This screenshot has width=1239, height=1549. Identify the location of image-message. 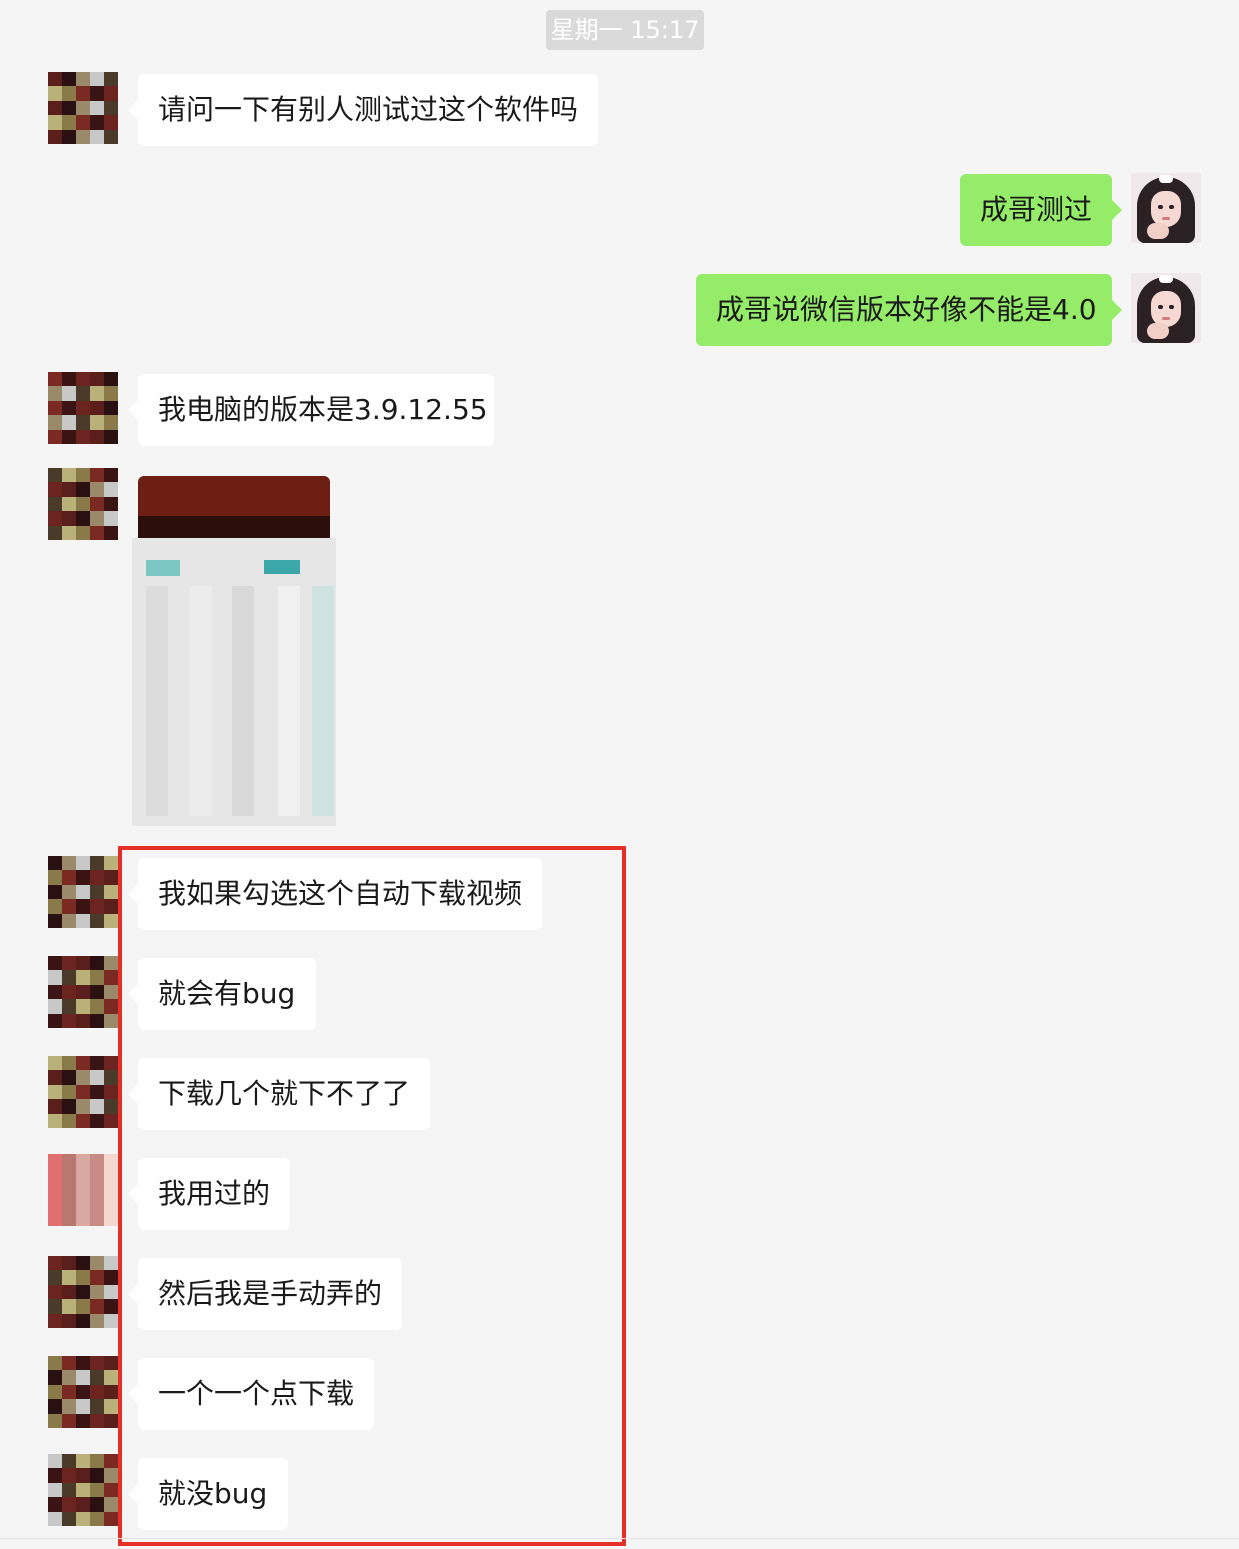
(234, 651).